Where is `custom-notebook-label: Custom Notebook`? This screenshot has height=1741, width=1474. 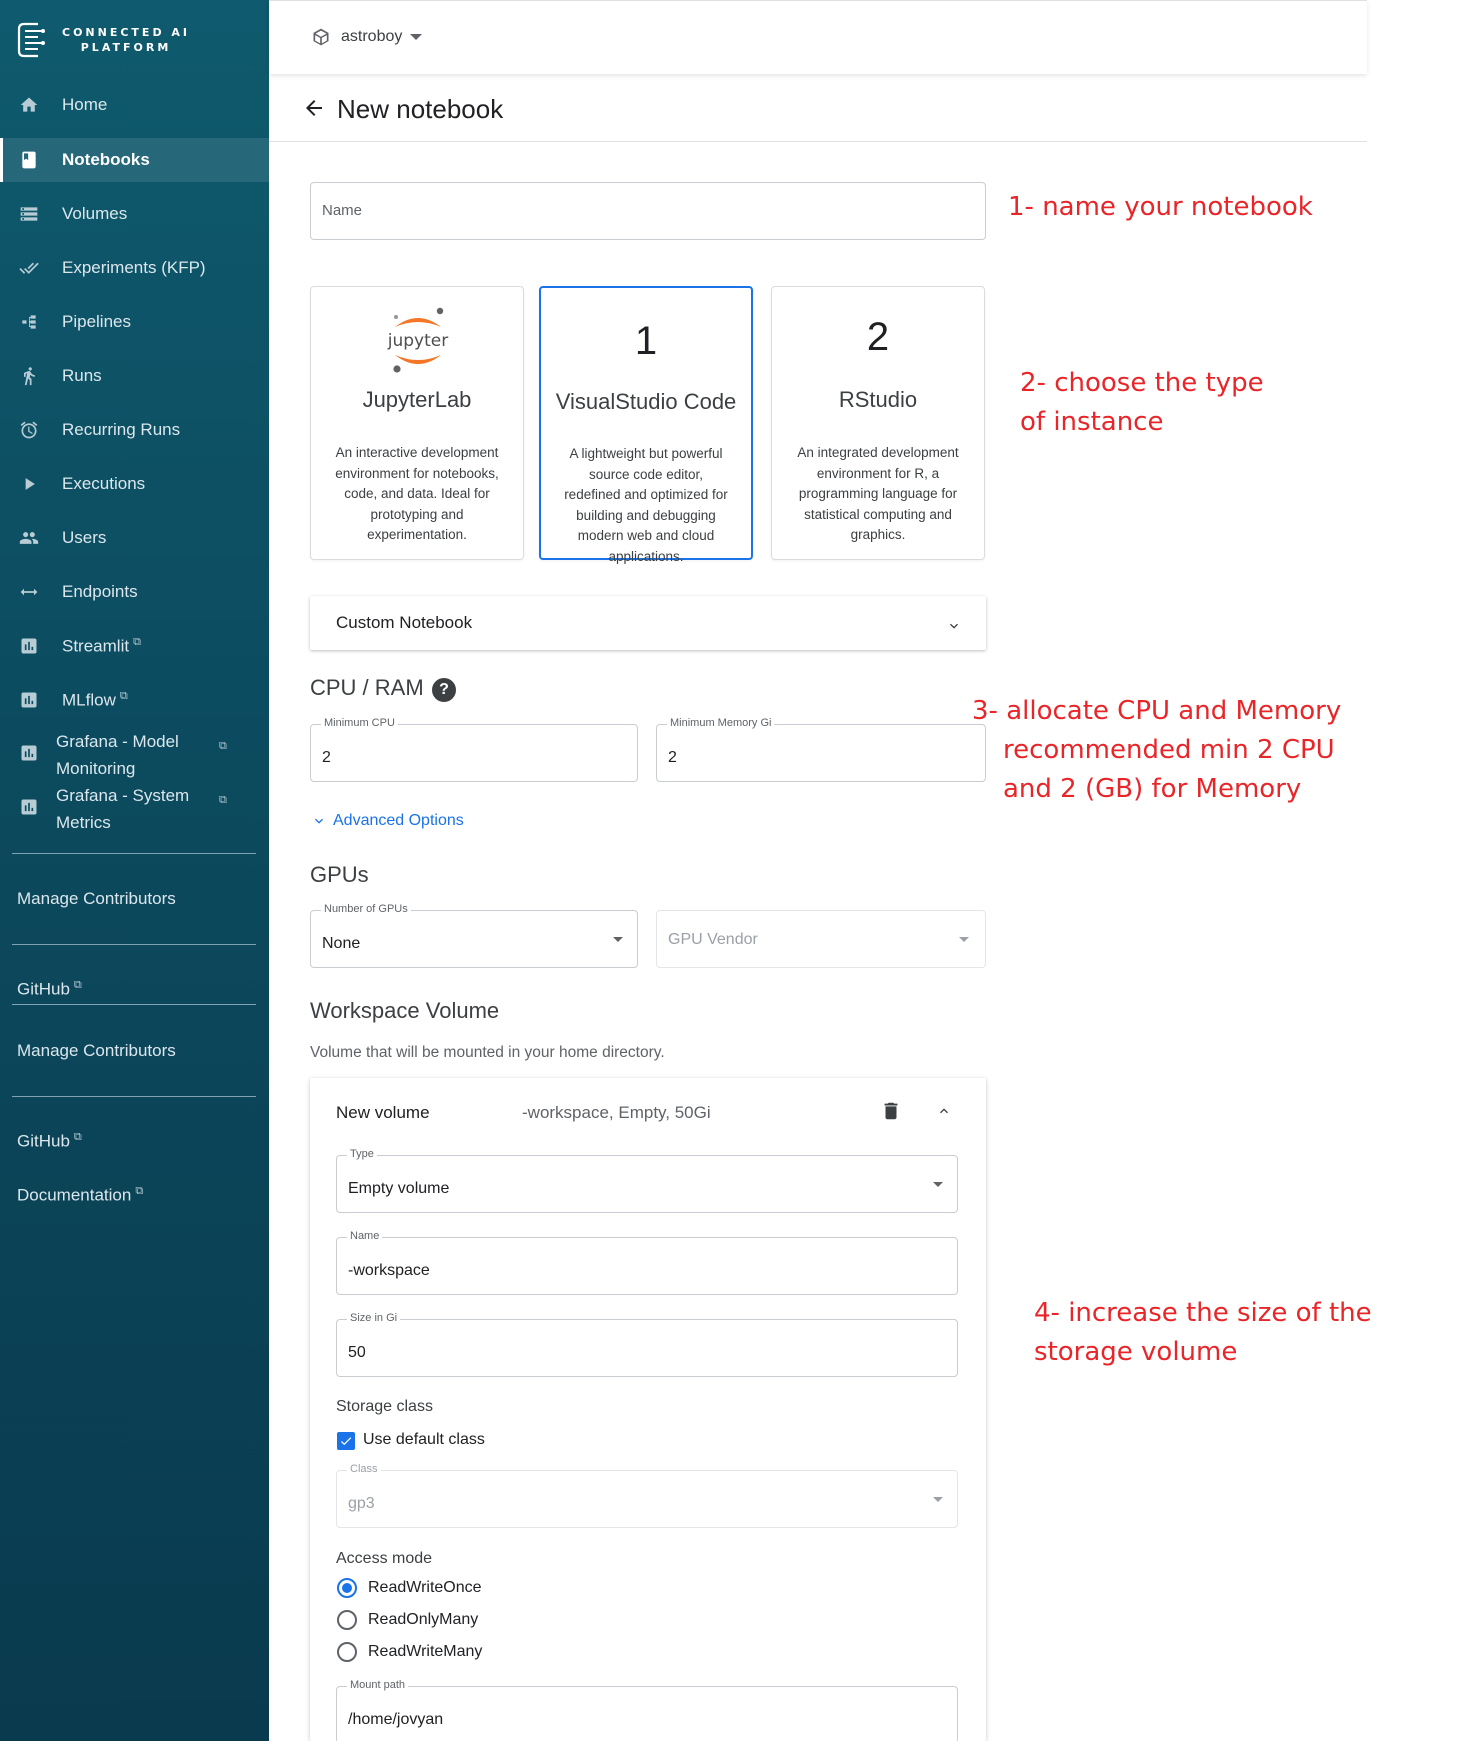 custom-notebook-label: Custom Notebook is located at coordinates (404, 622).